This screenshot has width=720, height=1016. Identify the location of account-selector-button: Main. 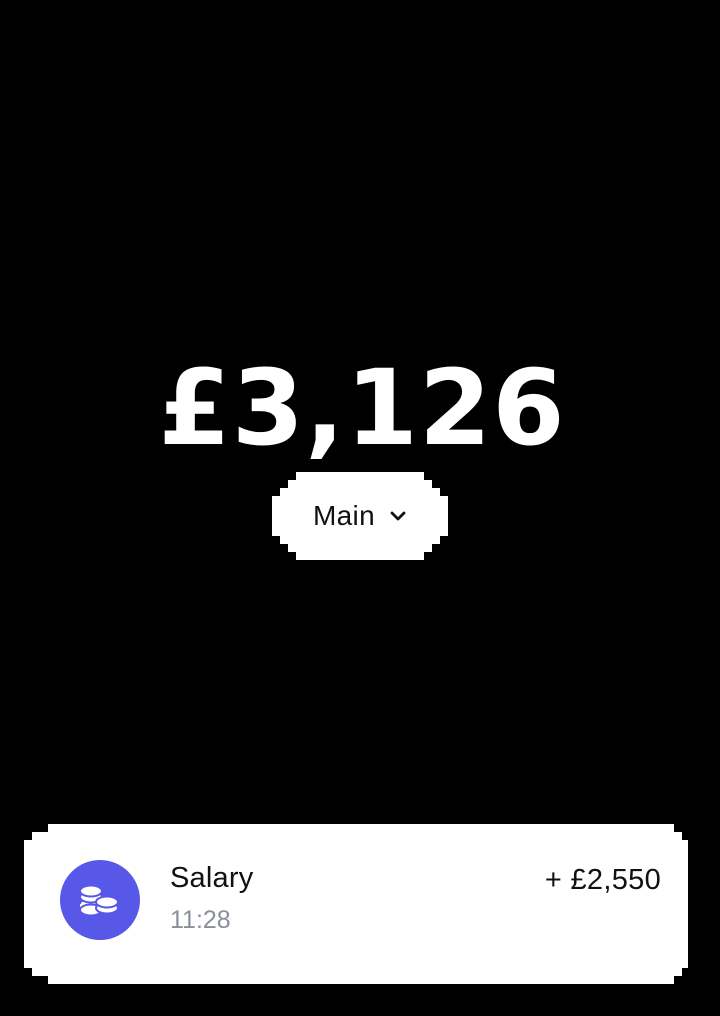
(360, 516).